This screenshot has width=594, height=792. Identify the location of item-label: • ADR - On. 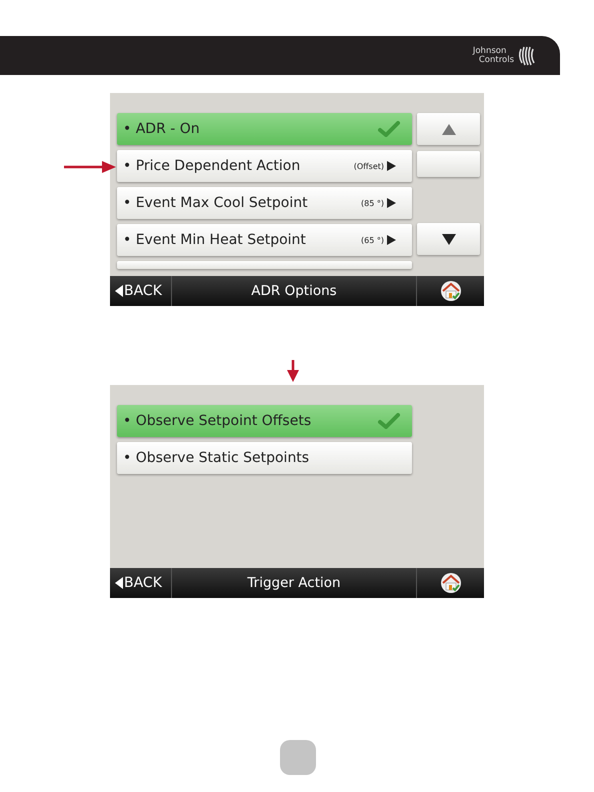
(162, 129).